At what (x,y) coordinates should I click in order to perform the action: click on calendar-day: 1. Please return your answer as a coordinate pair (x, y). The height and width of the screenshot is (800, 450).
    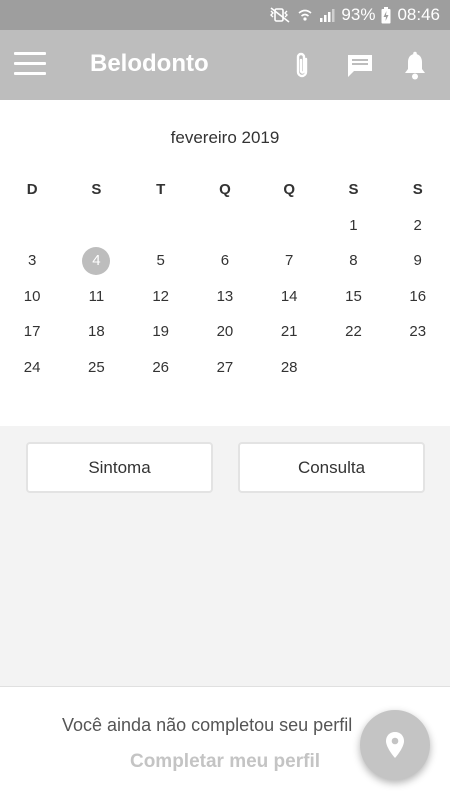
    Looking at the image, I should click on (353, 226).